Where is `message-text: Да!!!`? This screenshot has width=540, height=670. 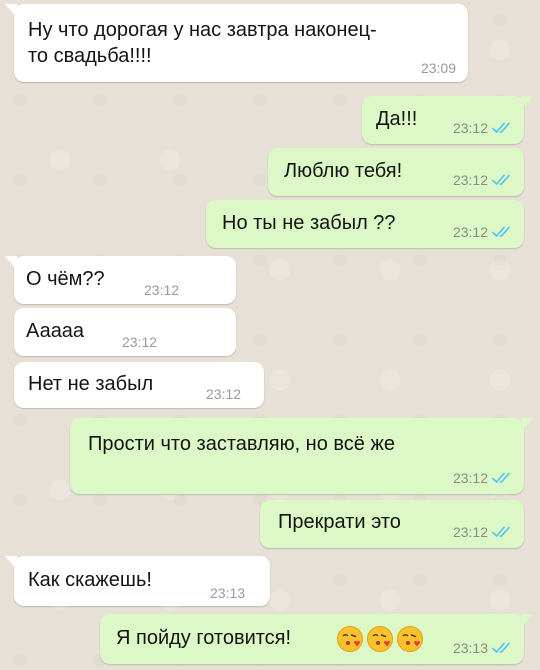
message-text: Да!!! is located at coordinates (397, 119).